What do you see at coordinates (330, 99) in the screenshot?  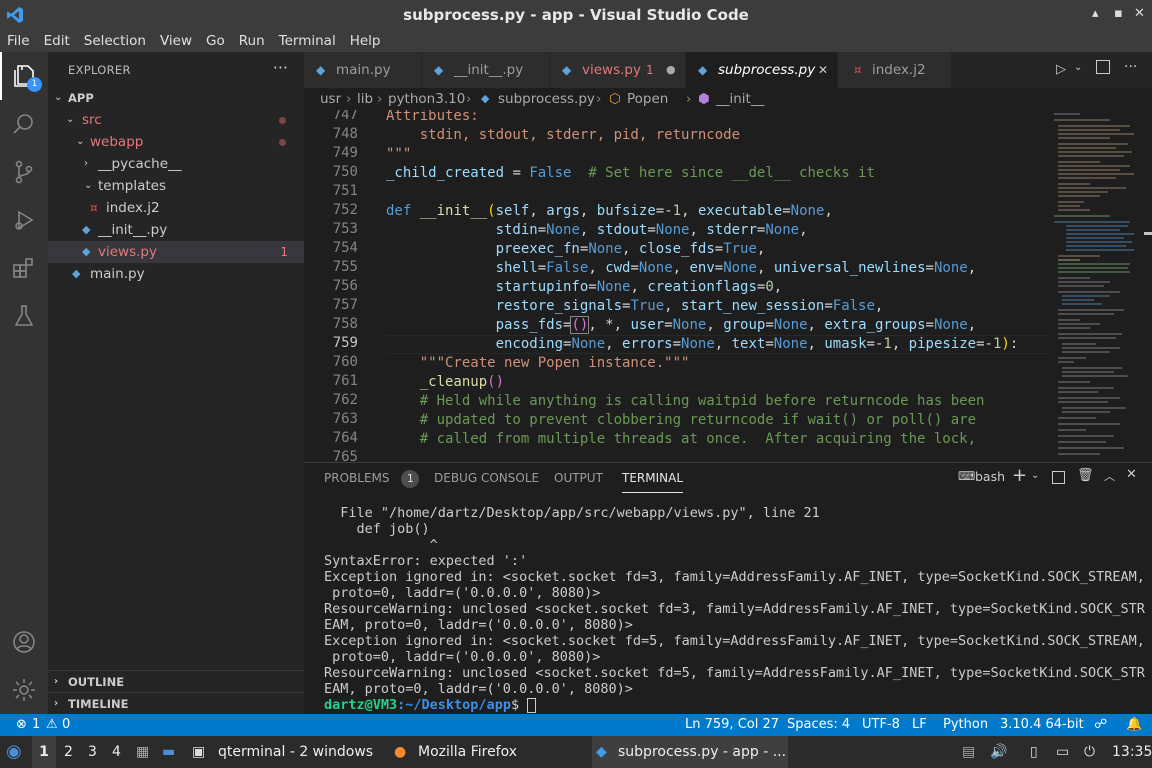 I see `breadcrumb-usr: usr` at bounding box center [330, 99].